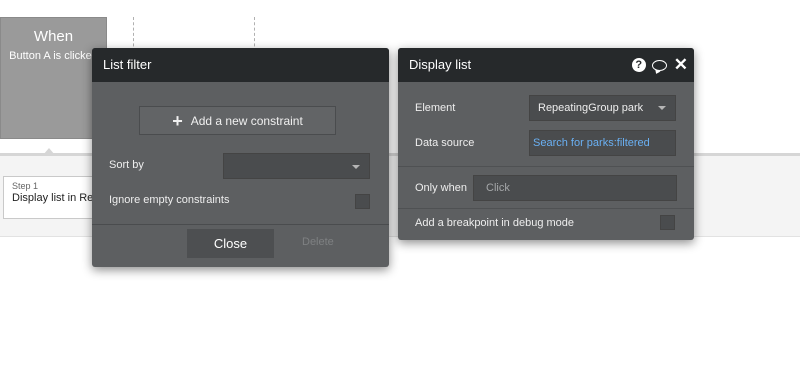 The width and height of the screenshot is (800, 373). I want to click on sort-by-dropdown, so click(296, 166).